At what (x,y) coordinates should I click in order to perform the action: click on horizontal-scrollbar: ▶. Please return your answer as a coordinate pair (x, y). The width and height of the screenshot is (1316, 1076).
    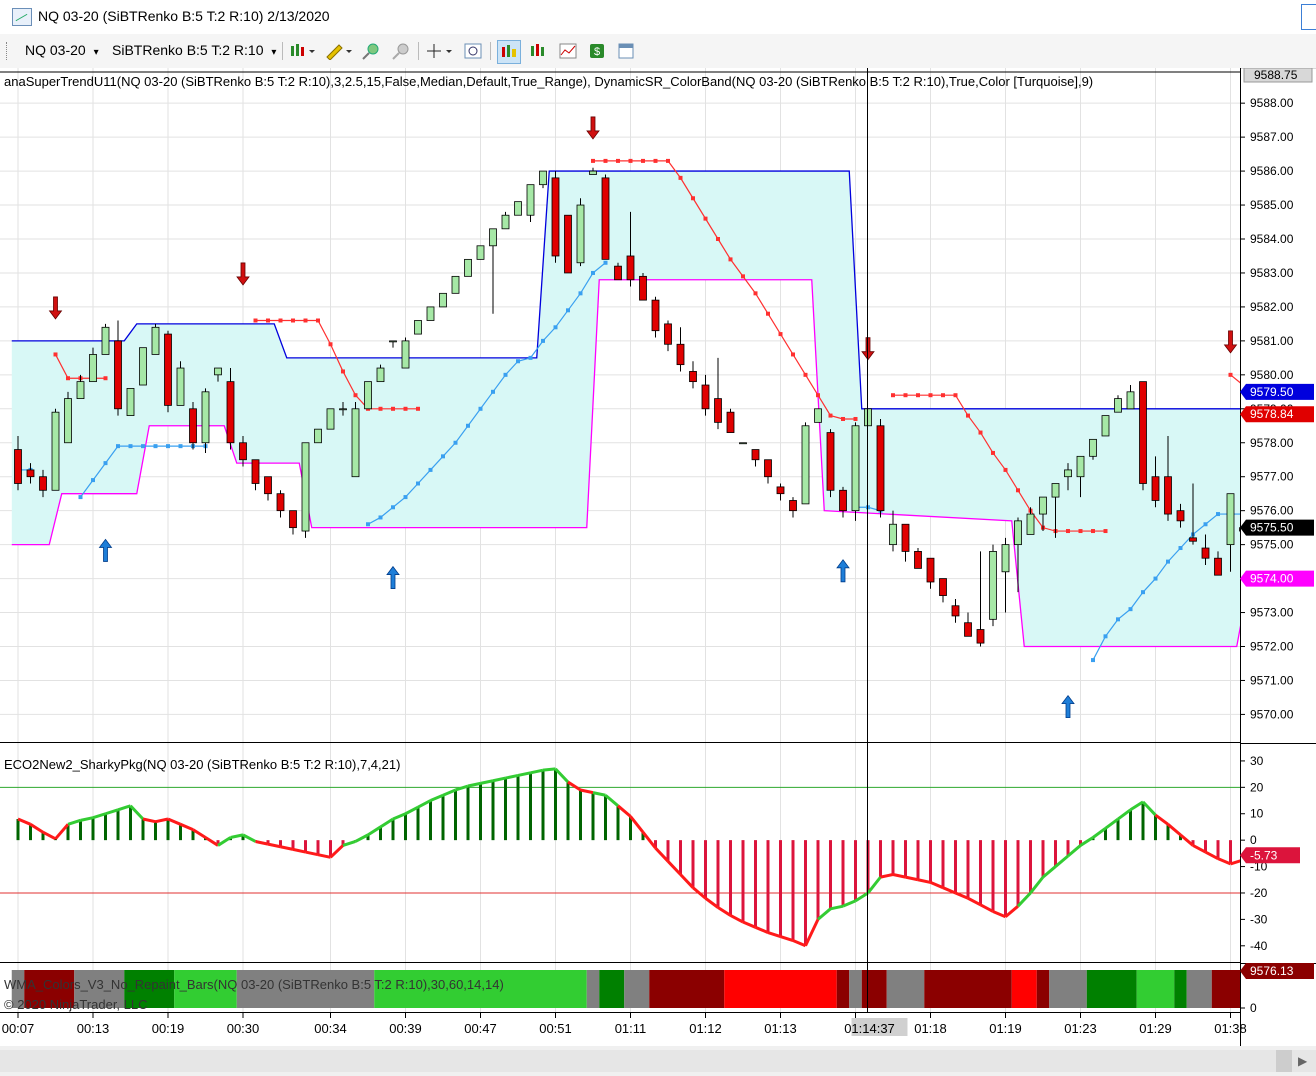
    Looking at the image, I should click on (658, 1061).